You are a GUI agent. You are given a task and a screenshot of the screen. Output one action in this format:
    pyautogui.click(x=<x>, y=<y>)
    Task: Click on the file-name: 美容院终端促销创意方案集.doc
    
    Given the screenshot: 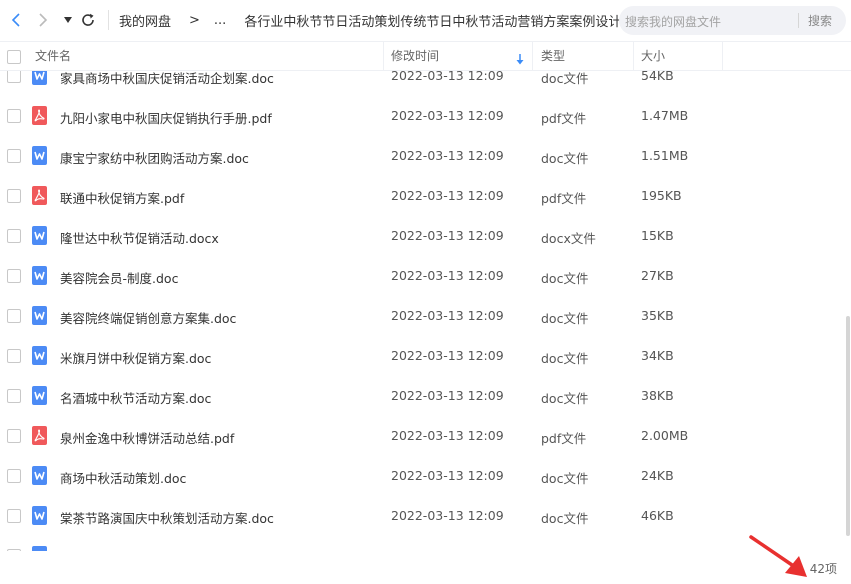 What is the action you would take?
    pyautogui.click(x=148, y=317)
    